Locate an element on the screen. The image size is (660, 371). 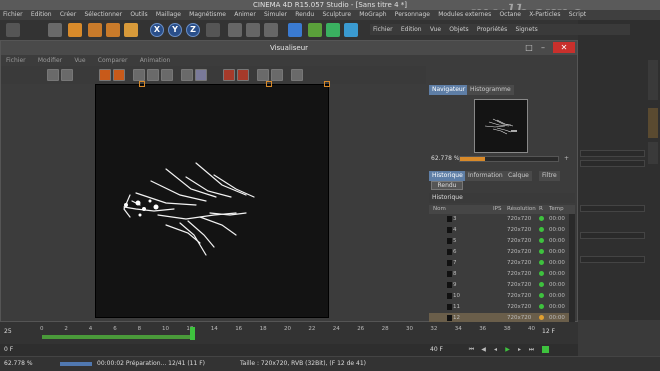
menu-selectionner: Sélectionner is located at coordinates (103, 15).